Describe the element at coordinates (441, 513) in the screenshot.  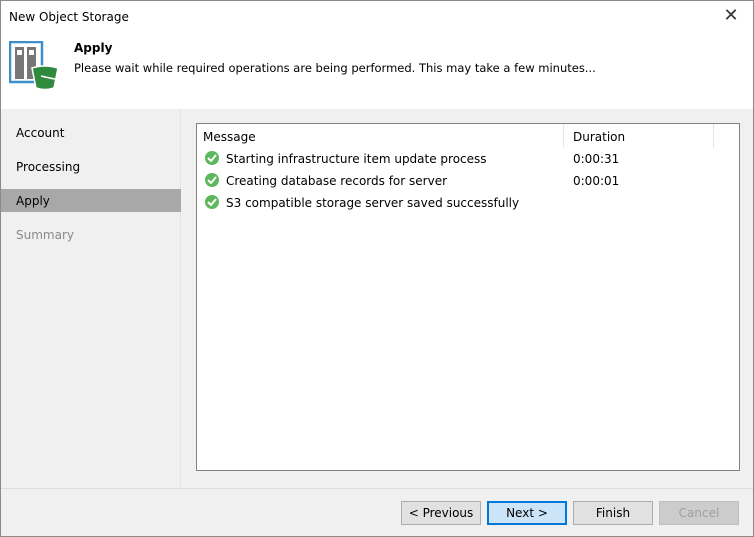
I see `previous-button: < Previous` at that location.